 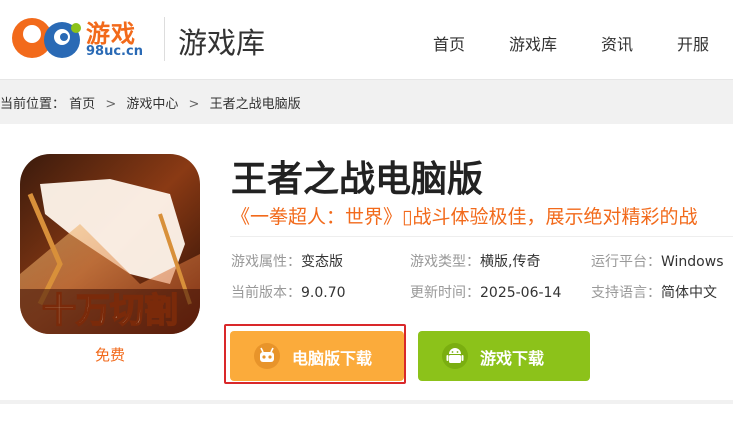 I want to click on nav-home: 首页, so click(x=449, y=43).